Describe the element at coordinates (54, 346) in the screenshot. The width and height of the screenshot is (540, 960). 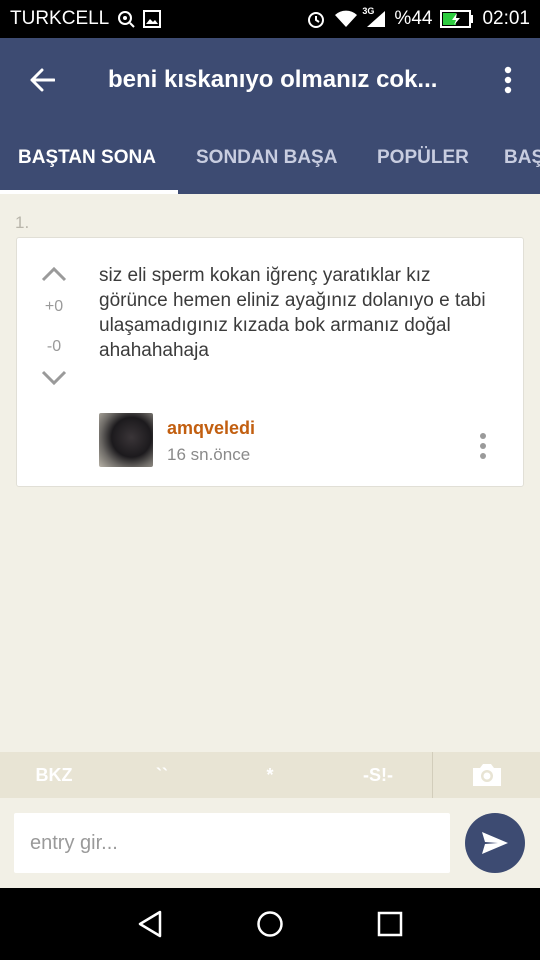
I see `downvote-count: -0` at that location.